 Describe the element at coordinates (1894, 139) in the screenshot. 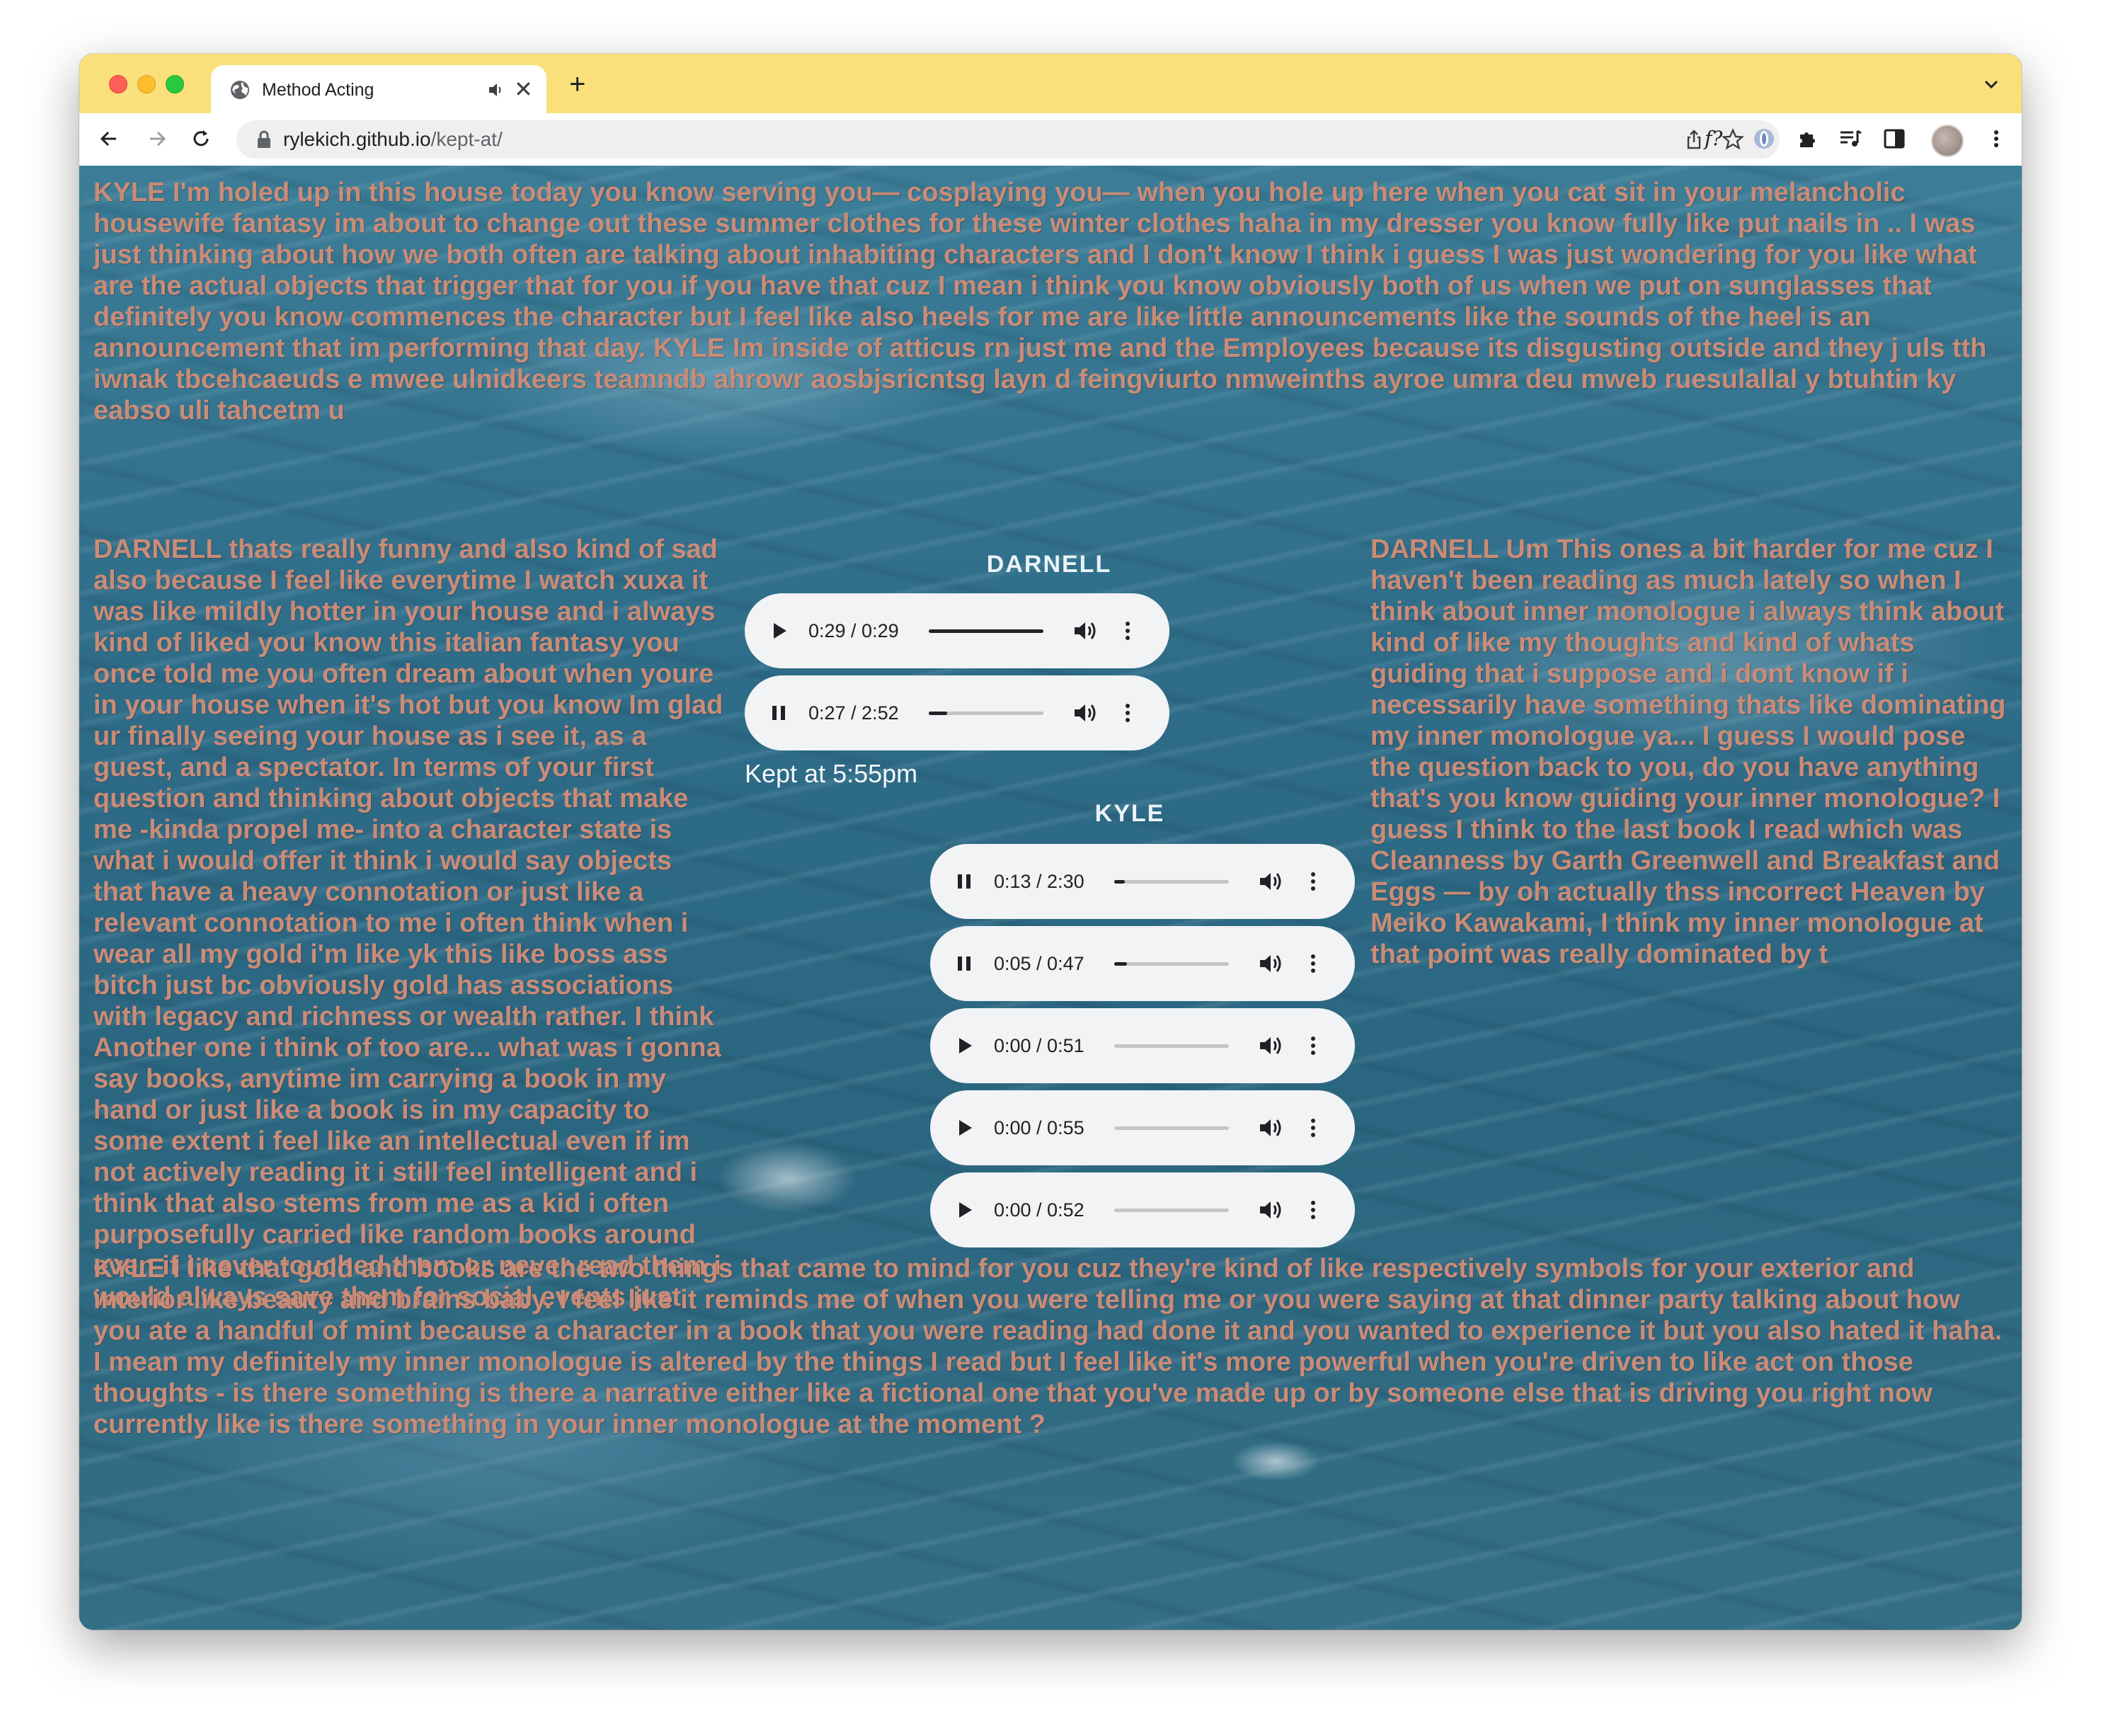

I see `side-panel-icon` at that location.